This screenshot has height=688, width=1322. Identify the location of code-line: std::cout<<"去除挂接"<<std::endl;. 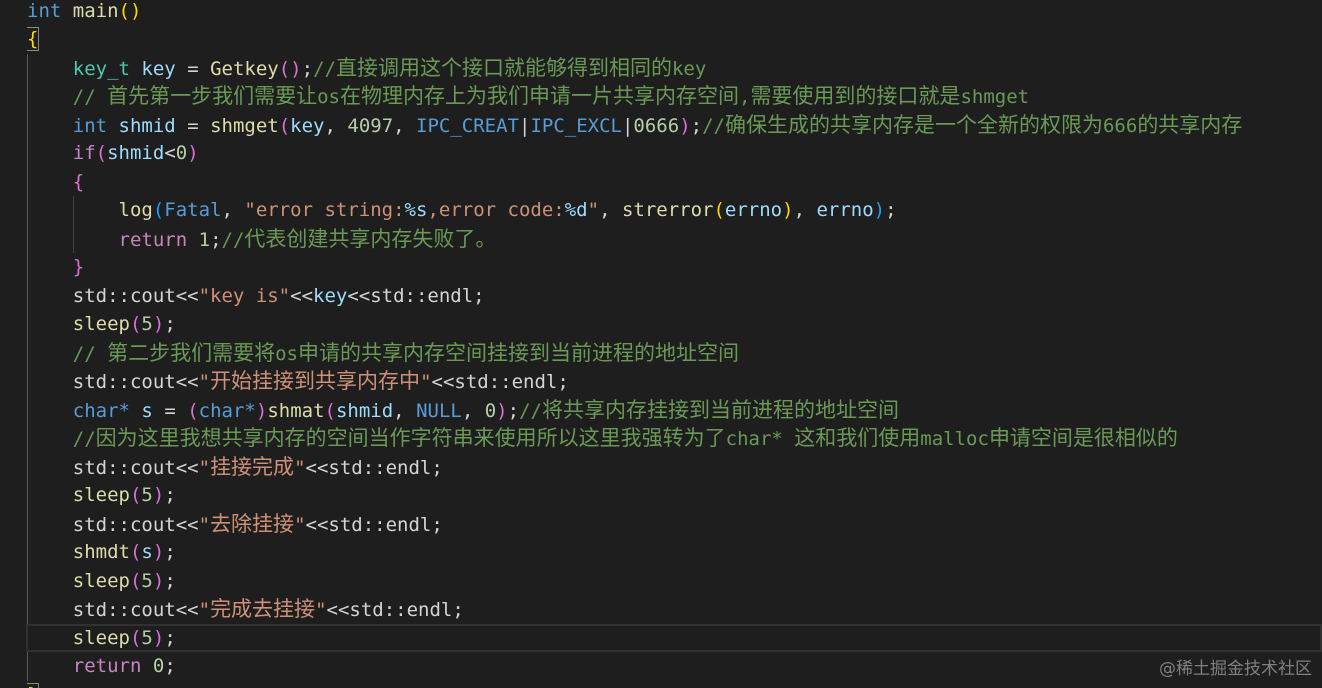
(674, 524).